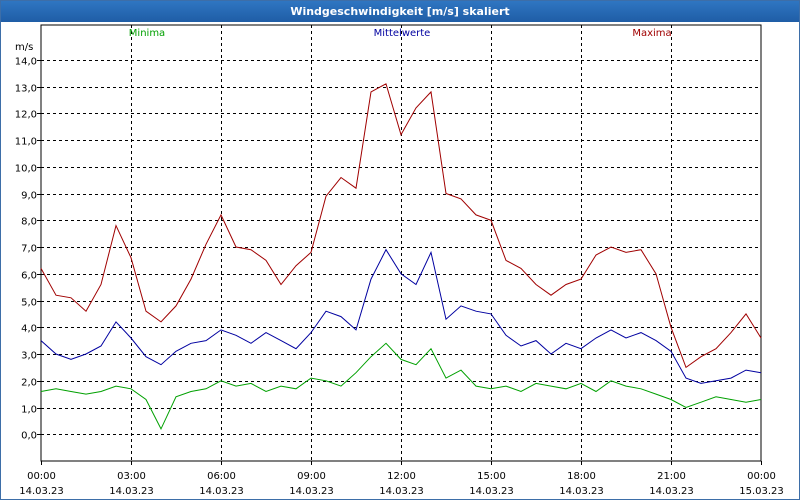 The image size is (800, 500). What do you see at coordinates (221, 476) in the screenshot?
I see `x-tick-time: 06:00` at bounding box center [221, 476].